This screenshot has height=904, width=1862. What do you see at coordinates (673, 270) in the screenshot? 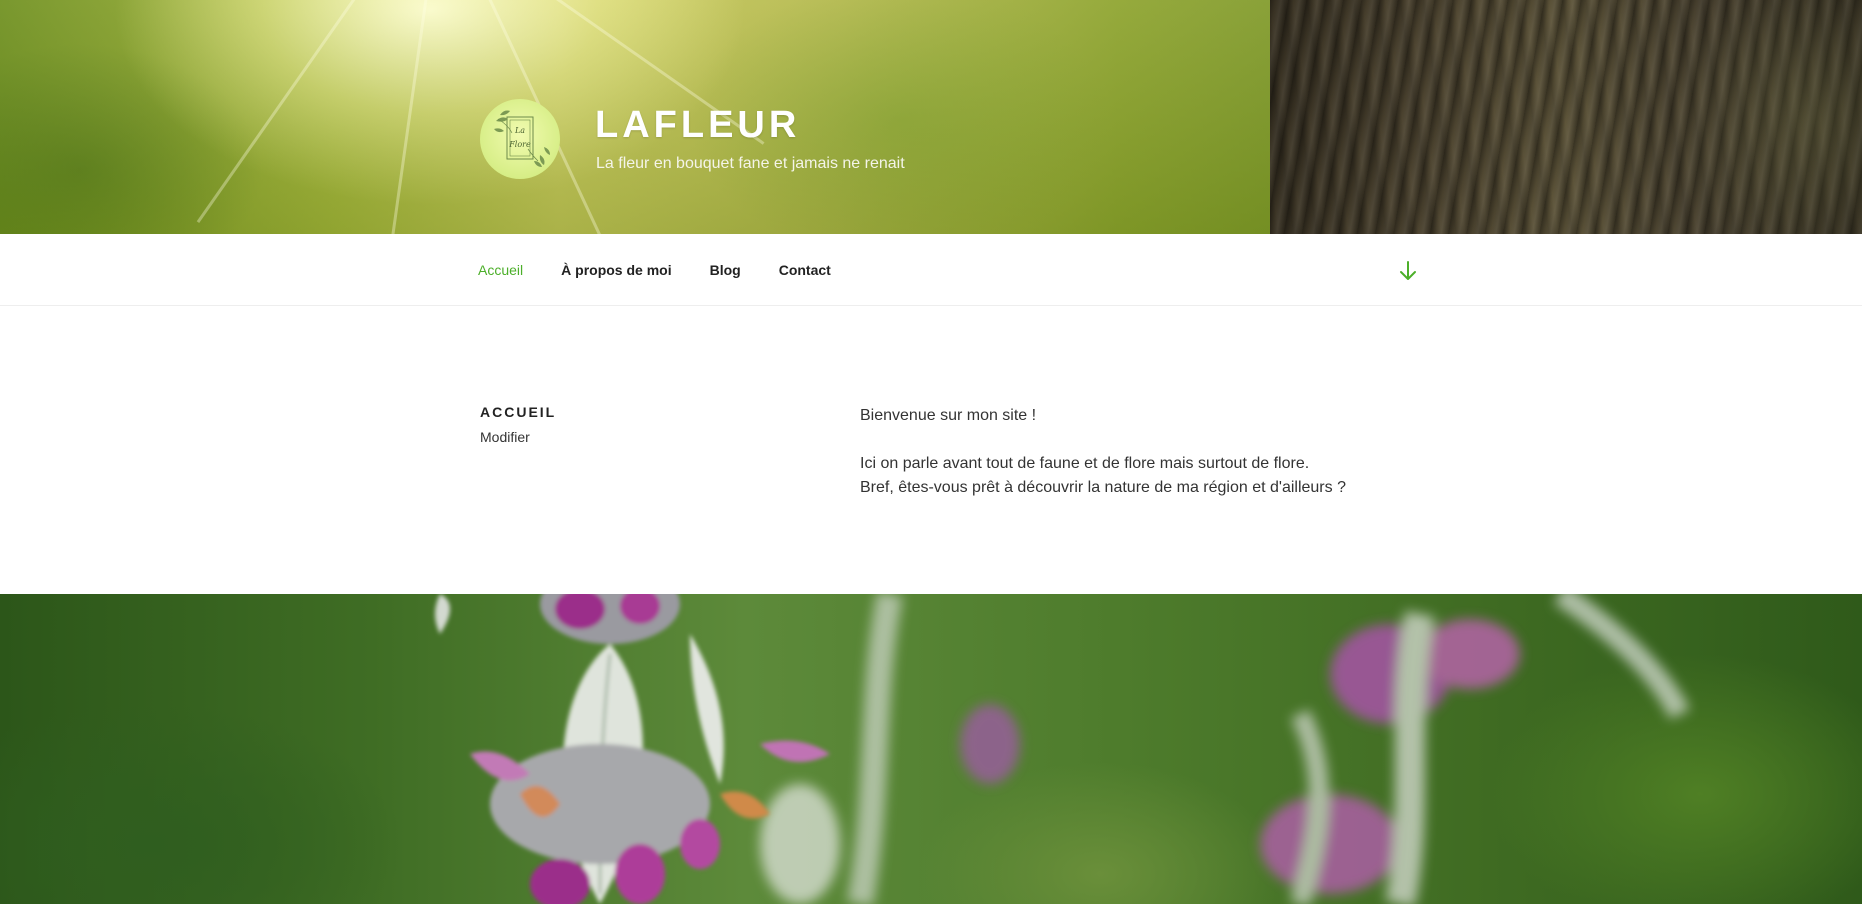
I see `nav-menu: Accueil À propos de moi Blog Contact` at bounding box center [673, 270].